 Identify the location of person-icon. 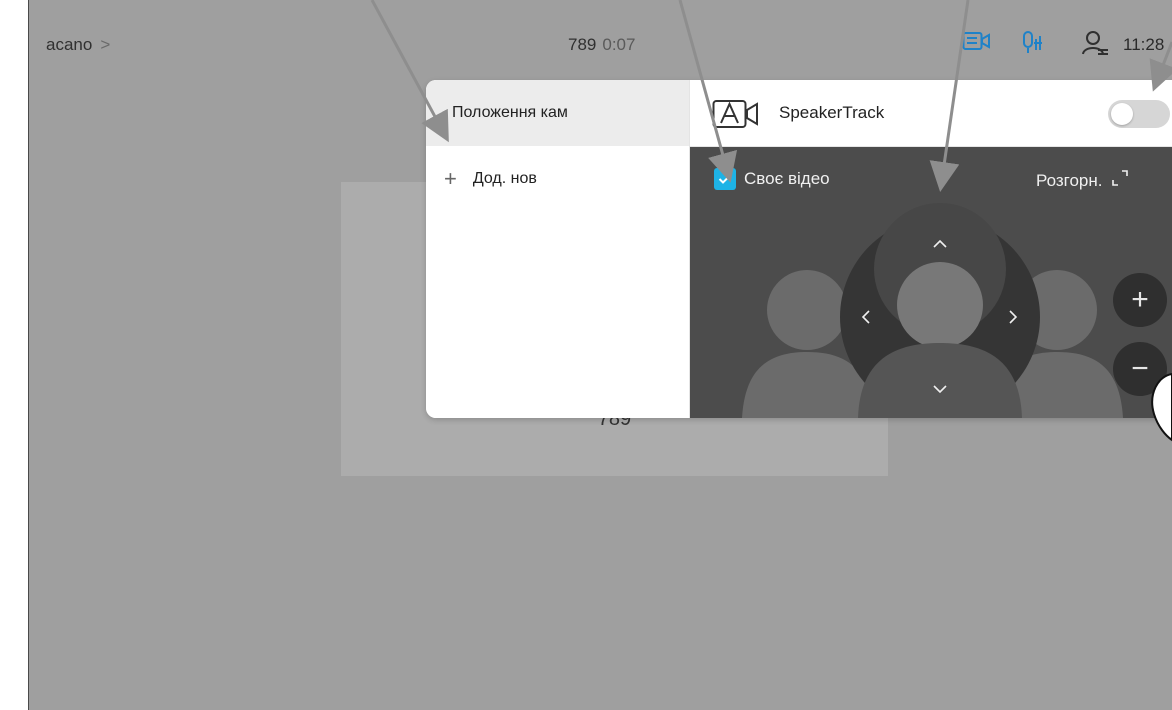
(1095, 45).